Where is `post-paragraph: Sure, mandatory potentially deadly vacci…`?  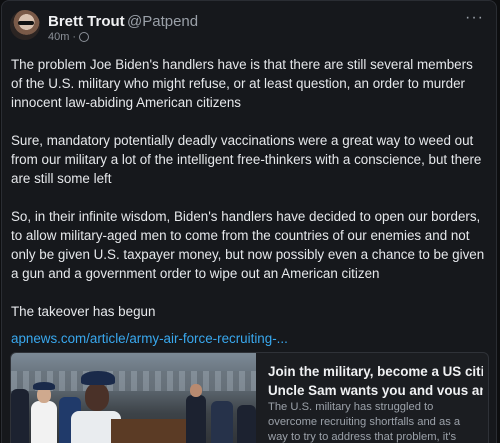
post-paragraph: Sure, mandatory potentially deadly vacci… is located at coordinates (246, 159).